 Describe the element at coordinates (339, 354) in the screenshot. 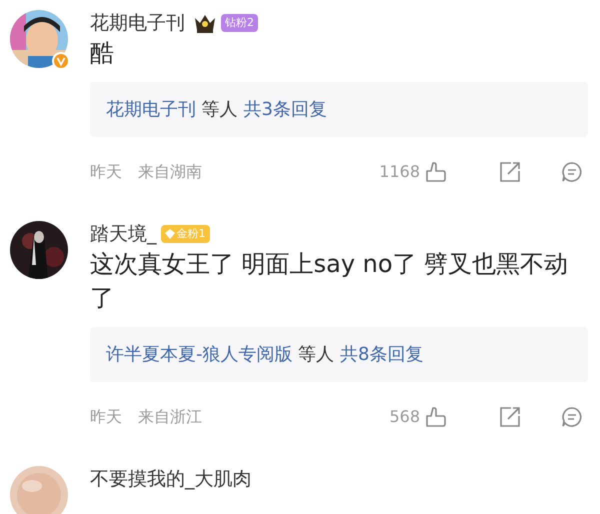

I see `reply-summary-panel: 许半夏本夏-狼人专阅版 等人 共8条回复` at that location.